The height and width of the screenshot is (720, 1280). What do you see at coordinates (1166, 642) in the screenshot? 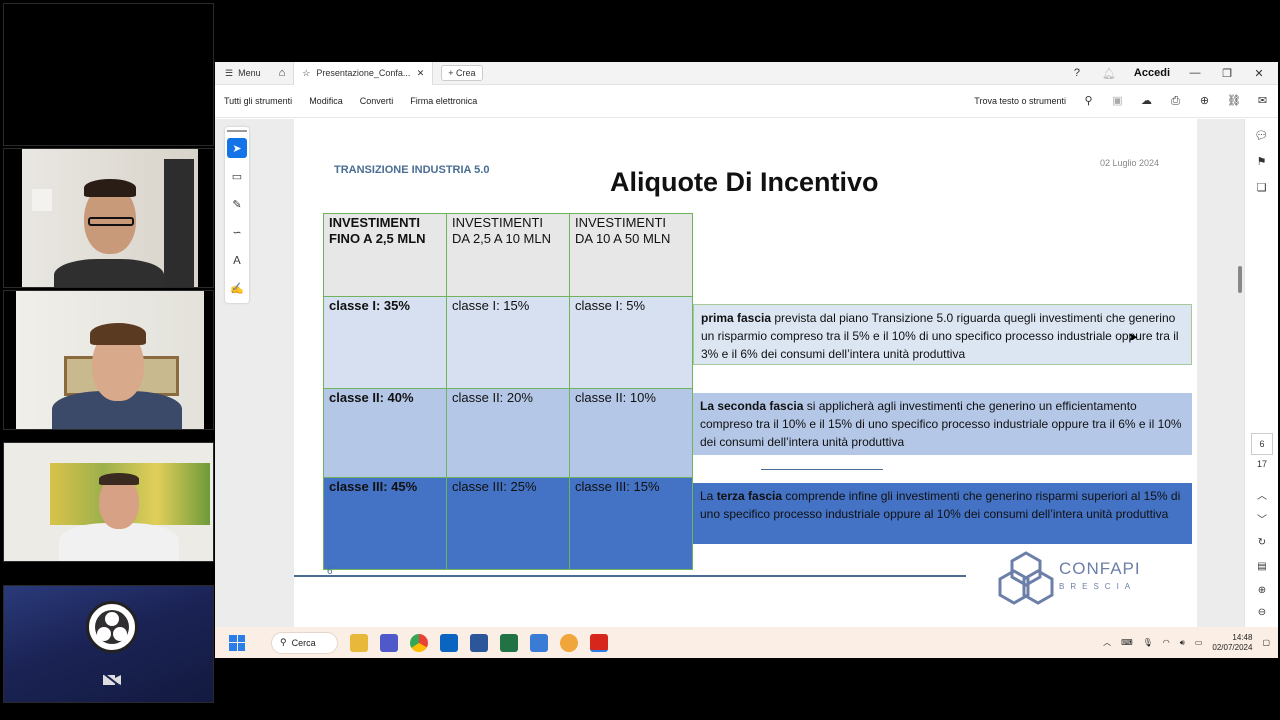
I see `wifi-icon: ◠` at bounding box center [1166, 642].